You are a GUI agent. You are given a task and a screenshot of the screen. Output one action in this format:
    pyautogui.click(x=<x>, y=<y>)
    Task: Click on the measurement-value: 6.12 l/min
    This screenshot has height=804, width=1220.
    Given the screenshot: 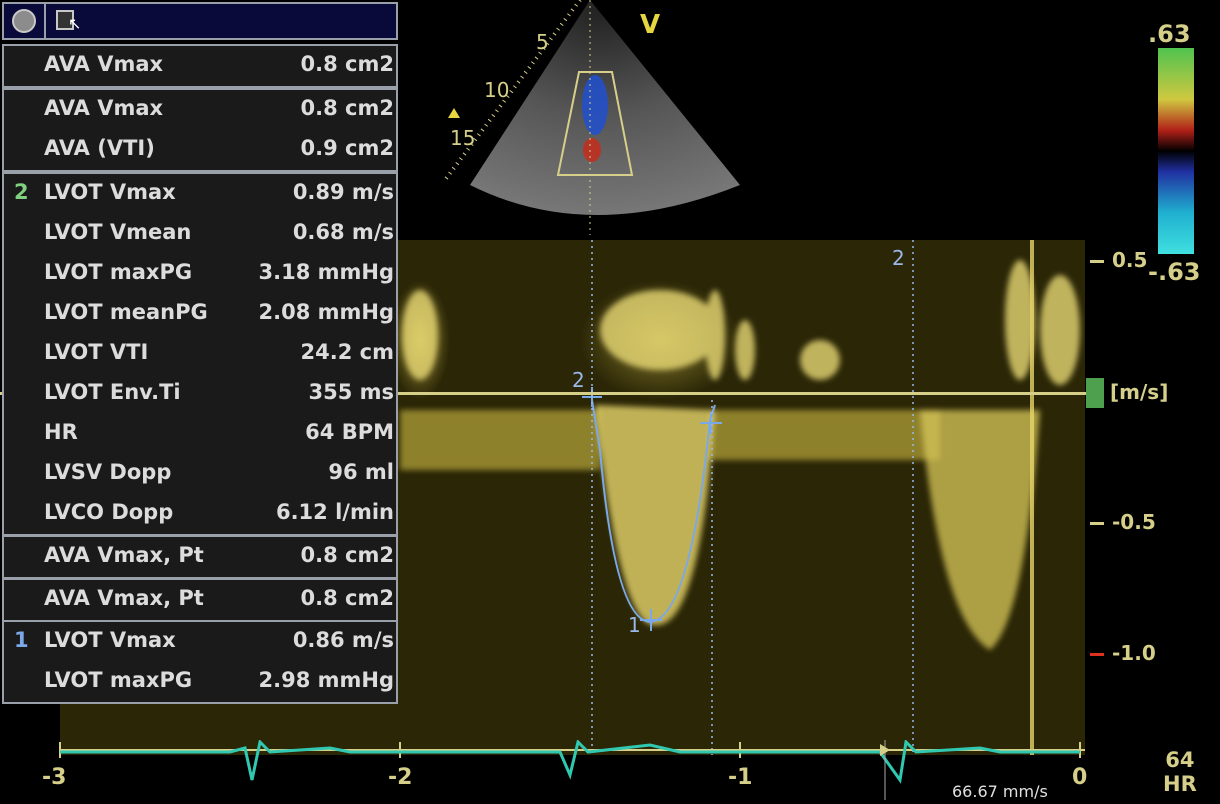 What is the action you would take?
    pyautogui.click(x=334, y=512)
    